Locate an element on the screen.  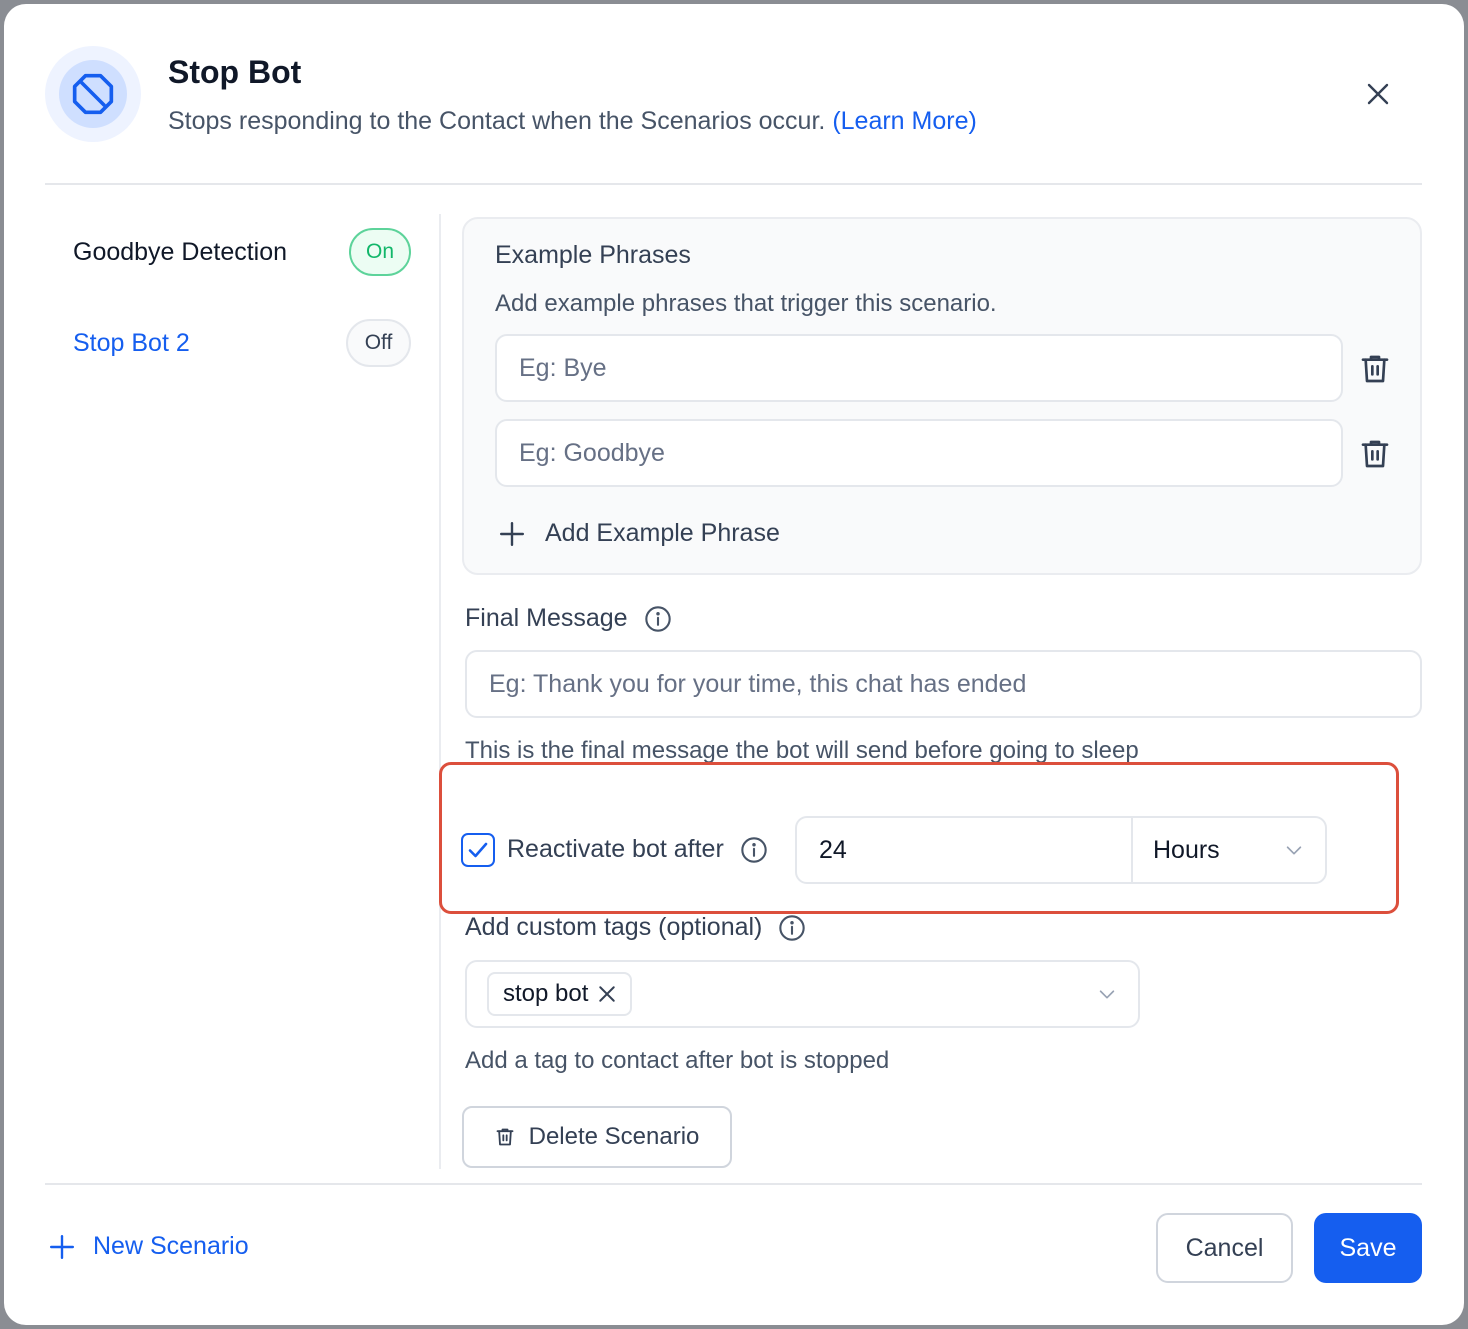
cancel-button: Cancel is located at coordinates (1224, 1248).